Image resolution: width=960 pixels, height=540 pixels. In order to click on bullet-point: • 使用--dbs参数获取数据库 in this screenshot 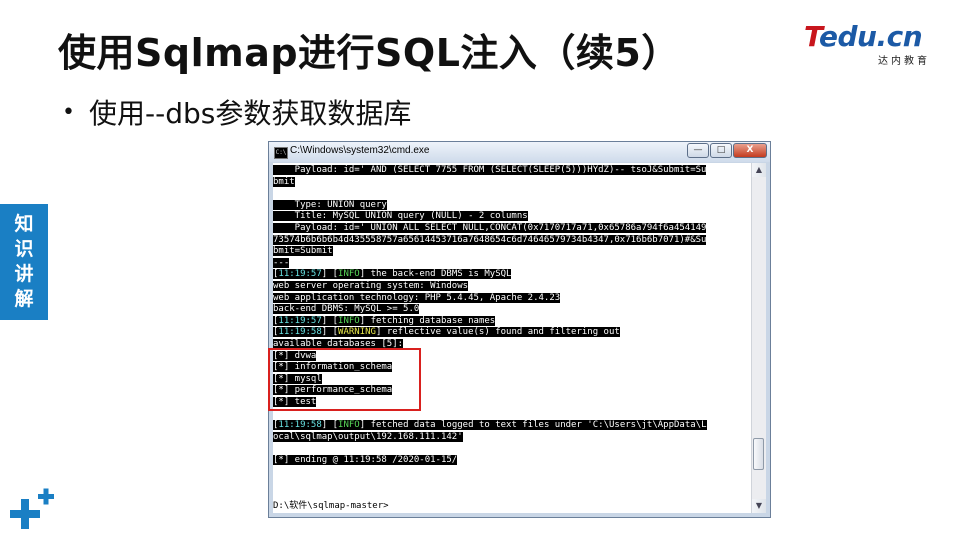, I will do `click(236, 112)`.